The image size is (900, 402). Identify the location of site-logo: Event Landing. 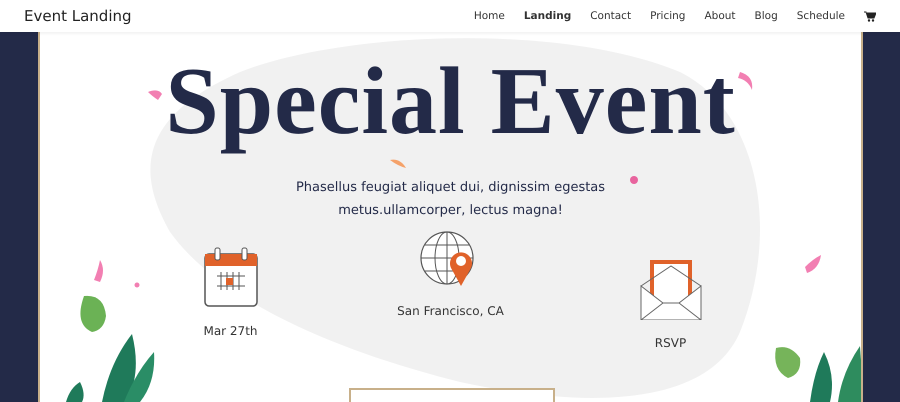
(249, 16).